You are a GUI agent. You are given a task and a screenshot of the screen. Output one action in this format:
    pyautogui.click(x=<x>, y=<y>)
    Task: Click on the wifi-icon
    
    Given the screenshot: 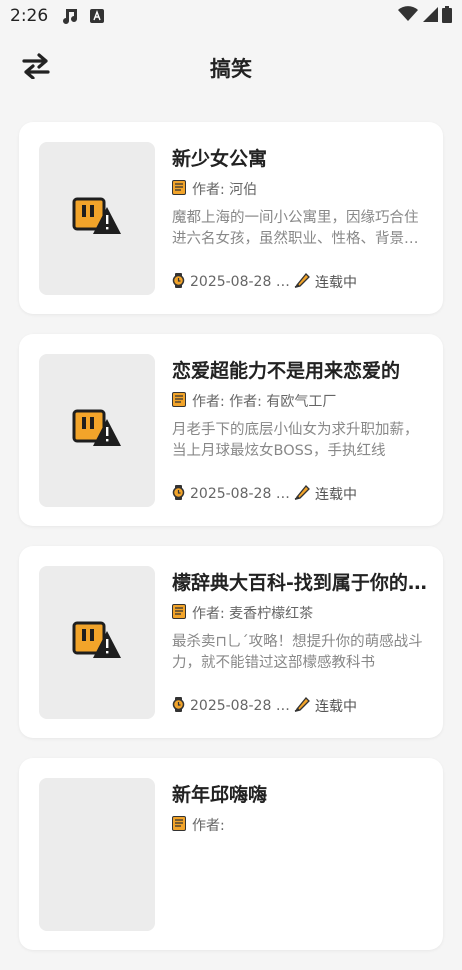 What is the action you would take?
    pyautogui.click(x=408, y=16)
    